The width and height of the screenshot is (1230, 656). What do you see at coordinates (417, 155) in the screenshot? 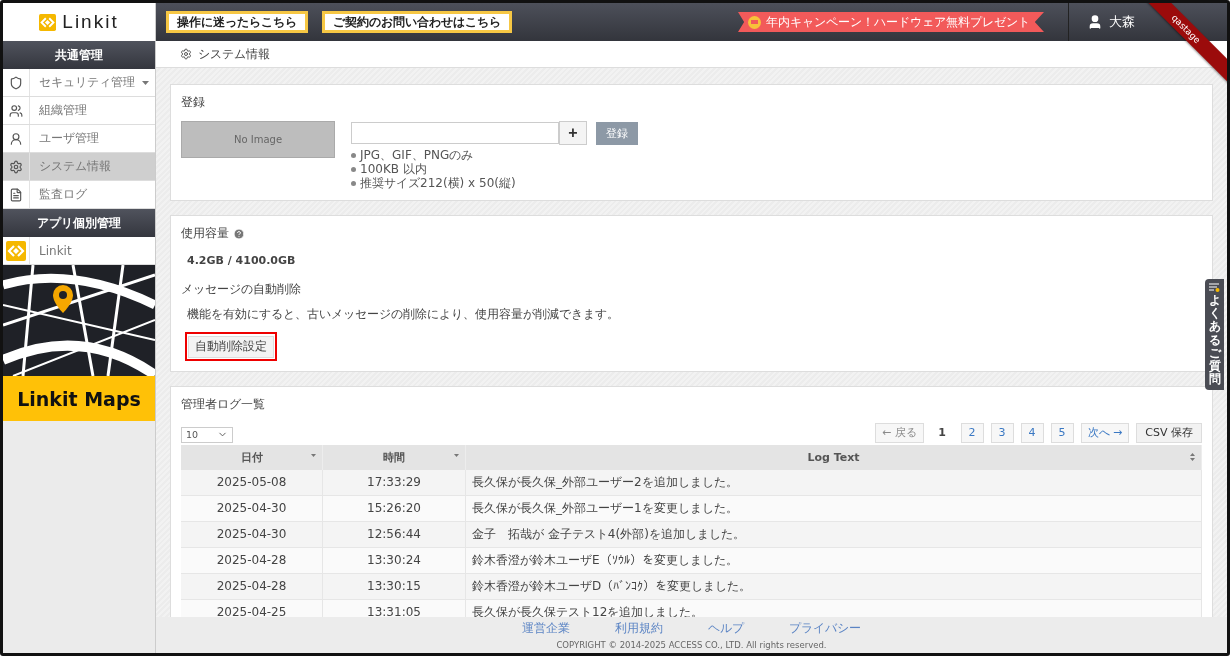
I see `note-text: JPG、GIF、PNGのみ` at bounding box center [417, 155].